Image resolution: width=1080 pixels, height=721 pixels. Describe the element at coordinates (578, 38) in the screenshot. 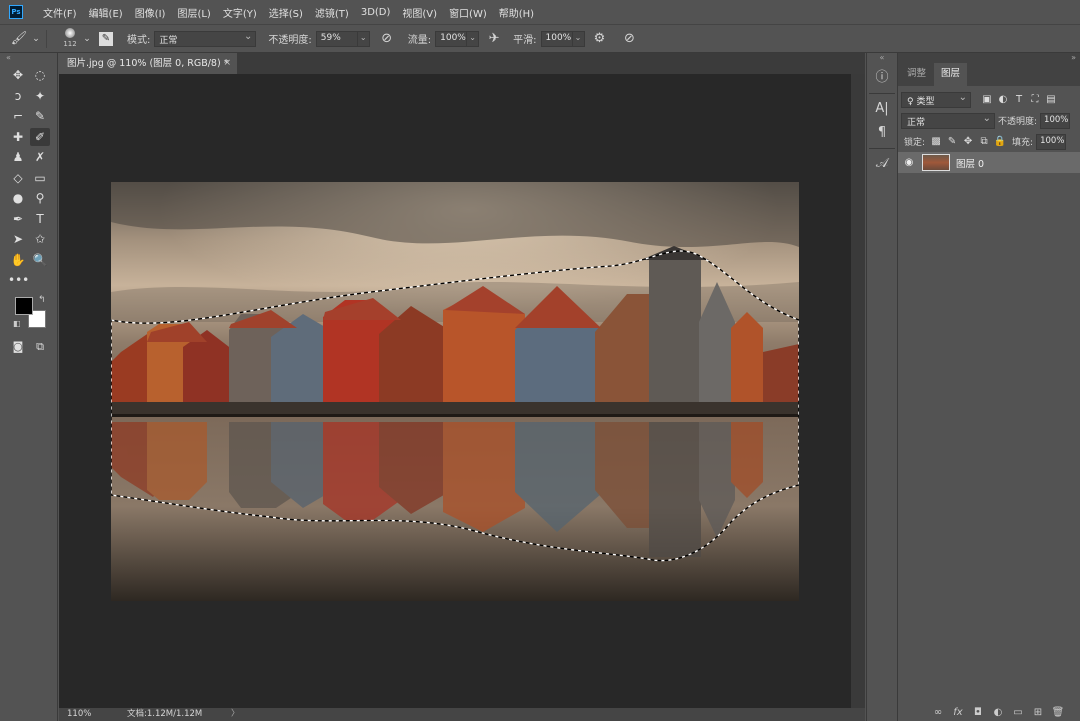

I see `smoothing-slider-chevron-icon: ⌄` at that location.